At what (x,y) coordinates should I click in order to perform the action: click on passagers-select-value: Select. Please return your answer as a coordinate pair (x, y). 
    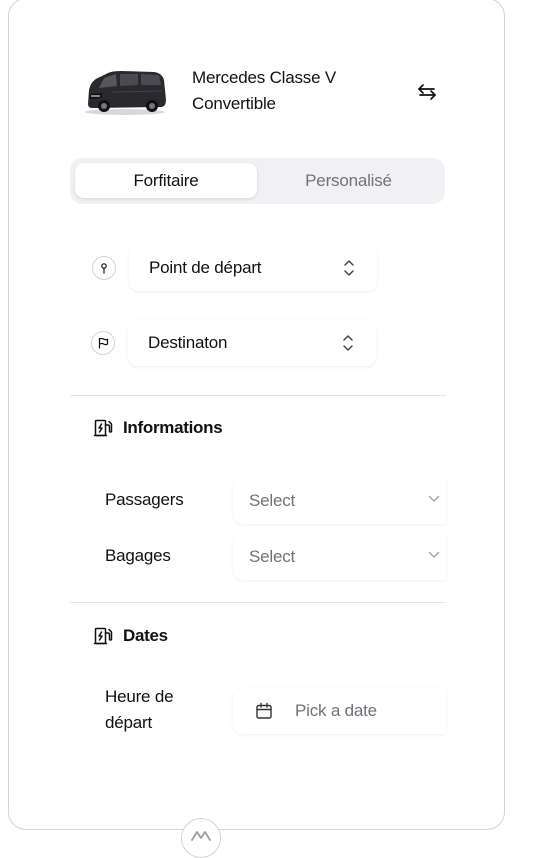
    Looking at the image, I should click on (272, 500).